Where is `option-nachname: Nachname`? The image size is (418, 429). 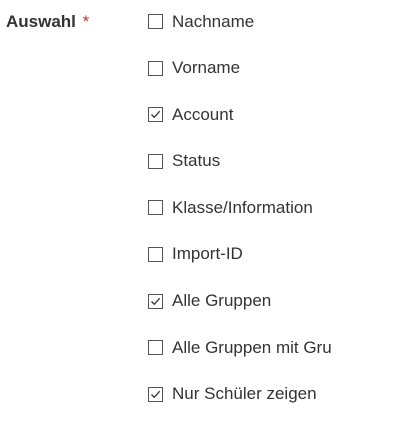
option-nachname: Nachname is located at coordinates (239, 21).